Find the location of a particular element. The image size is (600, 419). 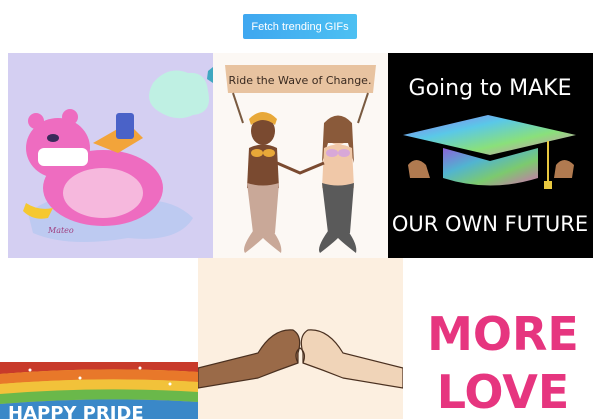

happy-pride-illustration: HAPPY PRIDE is located at coordinates (99, 390).